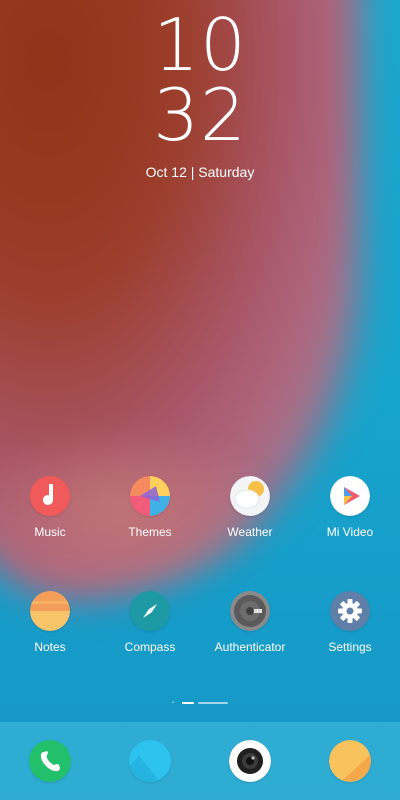 The image size is (400, 800). I want to click on chat-icon, so click(350, 761).